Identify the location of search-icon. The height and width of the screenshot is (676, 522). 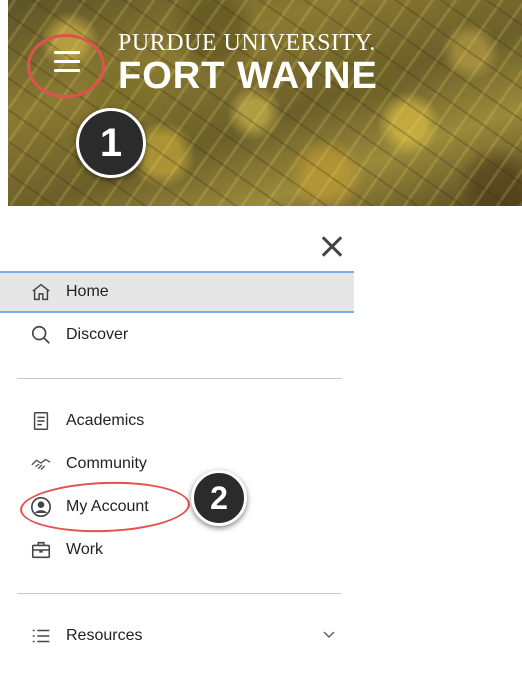
(41, 335).